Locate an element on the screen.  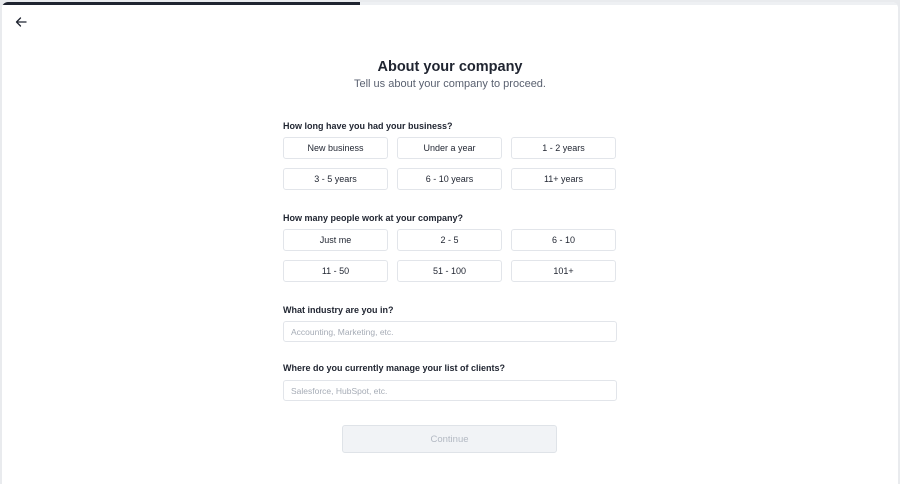
progress-bar is located at coordinates (450, 3).